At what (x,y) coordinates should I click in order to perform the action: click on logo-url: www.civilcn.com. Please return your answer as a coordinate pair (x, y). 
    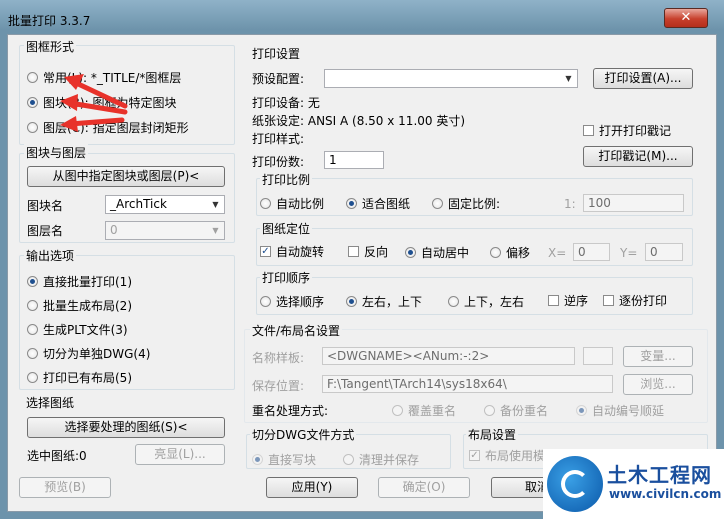
    Looking at the image, I should click on (665, 494).